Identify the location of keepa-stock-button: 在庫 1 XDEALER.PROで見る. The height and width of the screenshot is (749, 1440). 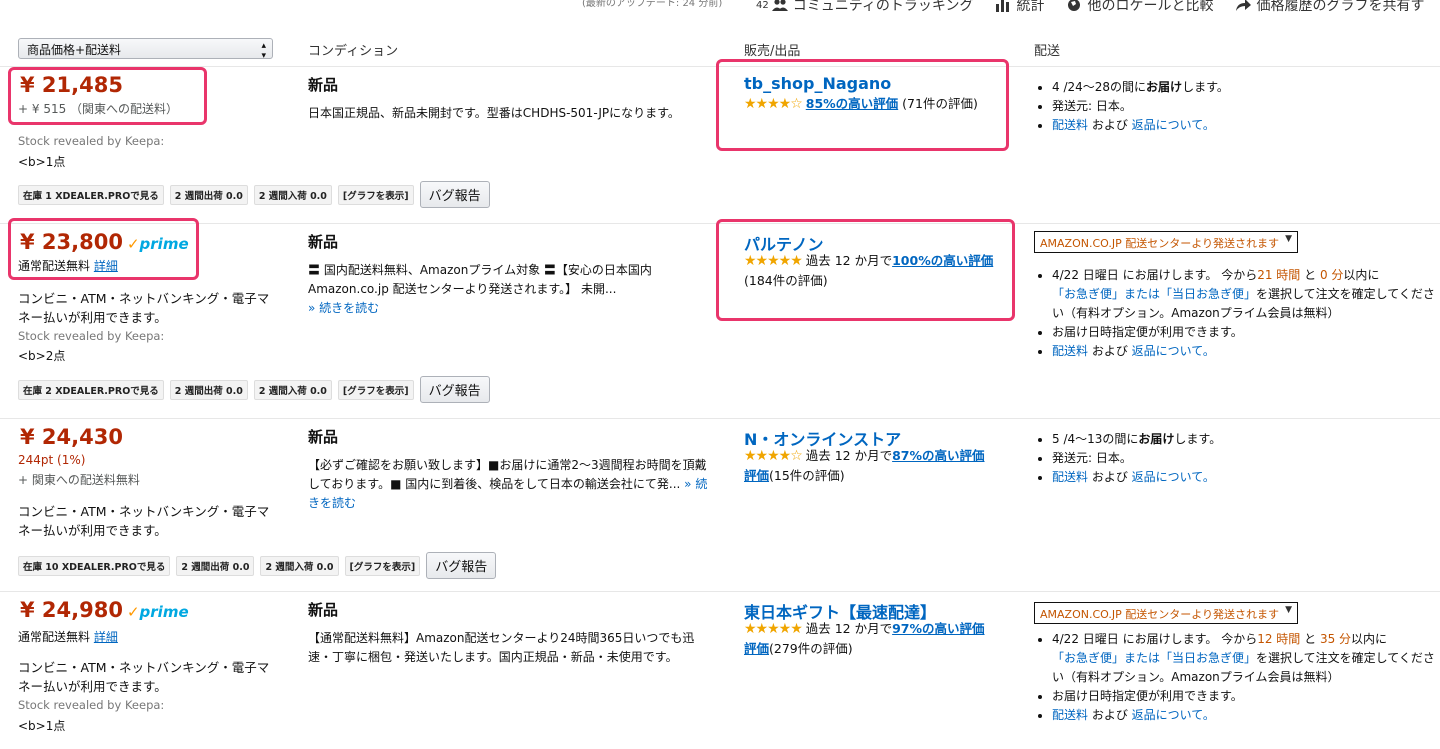
(91, 194).